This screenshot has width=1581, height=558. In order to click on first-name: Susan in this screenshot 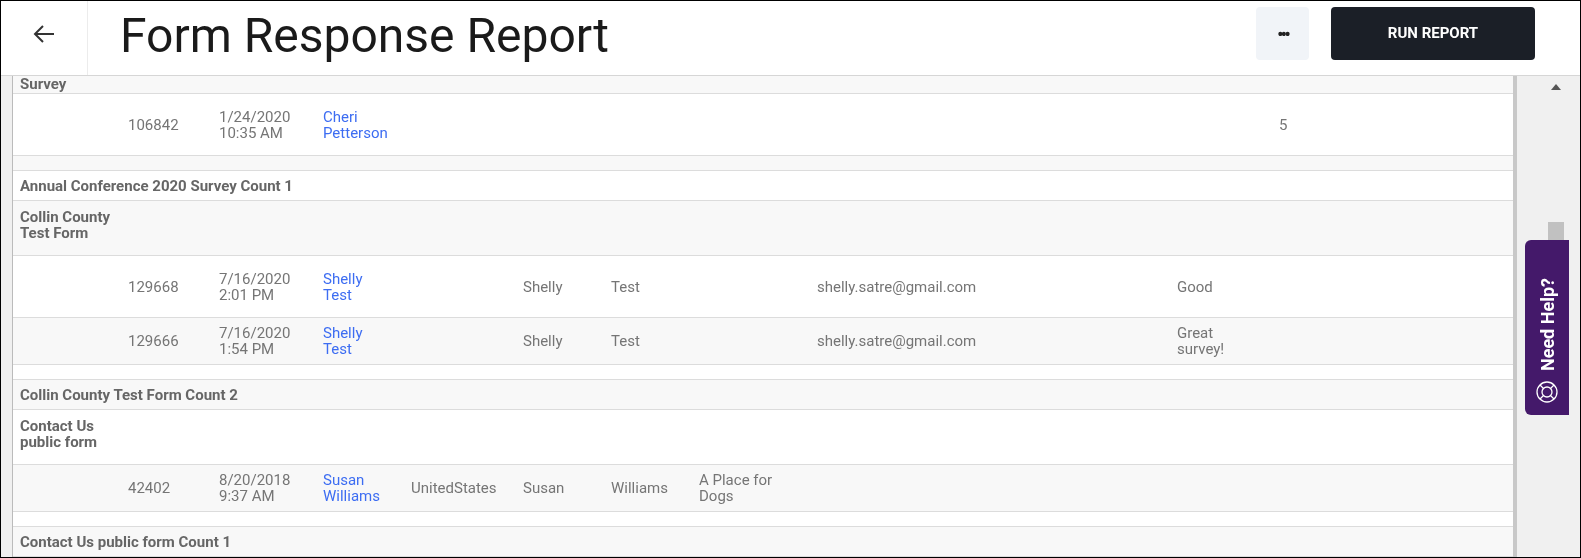, I will do `click(544, 488)`.